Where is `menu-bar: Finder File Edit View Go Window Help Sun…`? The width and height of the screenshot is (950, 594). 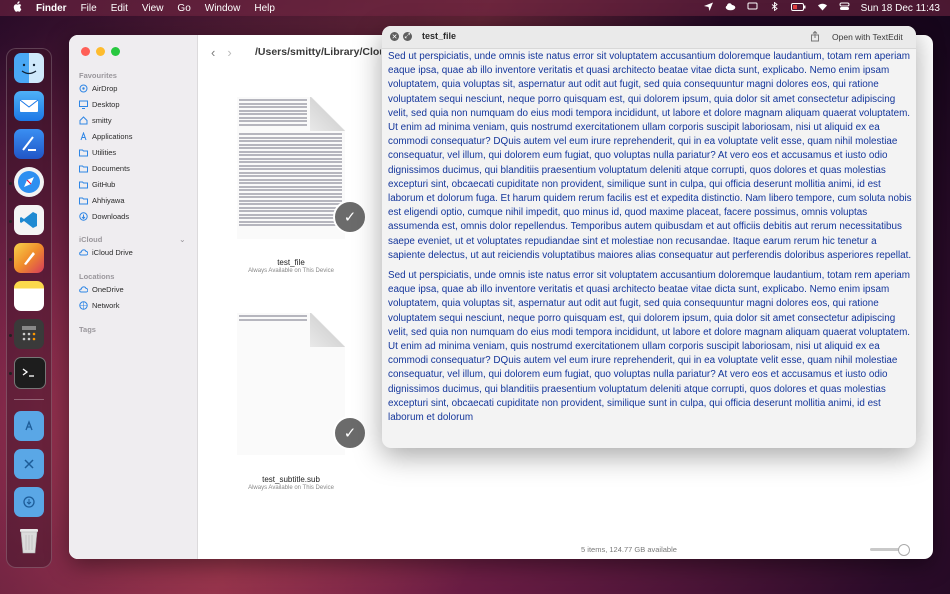
menu-bar: Finder File Edit View Go Window Help Sun… is located at coordinates (475, 8).